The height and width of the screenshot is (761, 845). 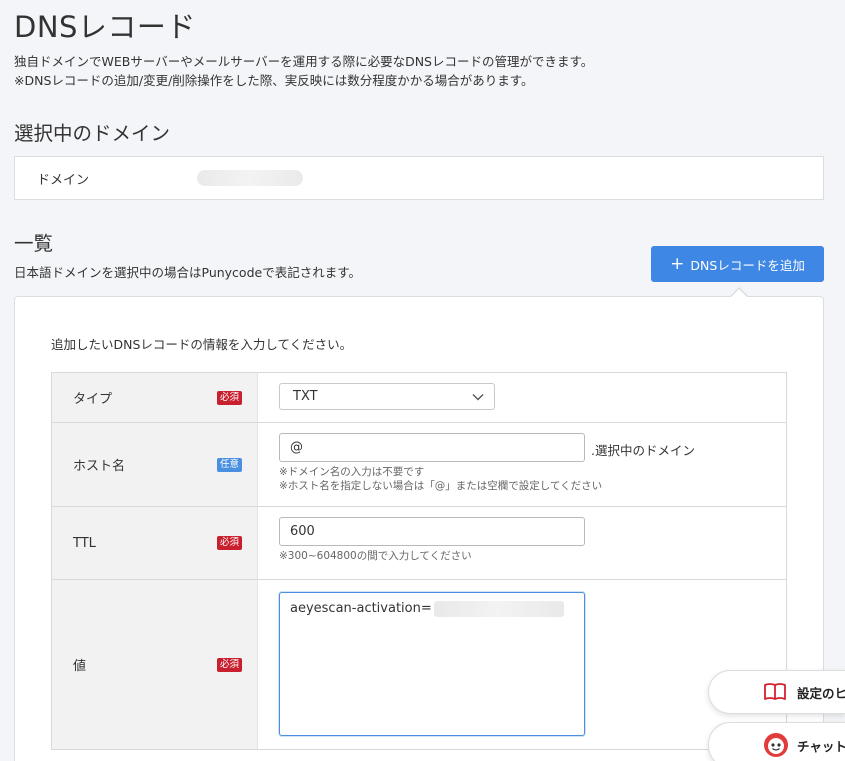 What do you see at coordinates (250, 178) in the screenshot?
I see `domain-value-redacted` at bounding box center [250, 178].